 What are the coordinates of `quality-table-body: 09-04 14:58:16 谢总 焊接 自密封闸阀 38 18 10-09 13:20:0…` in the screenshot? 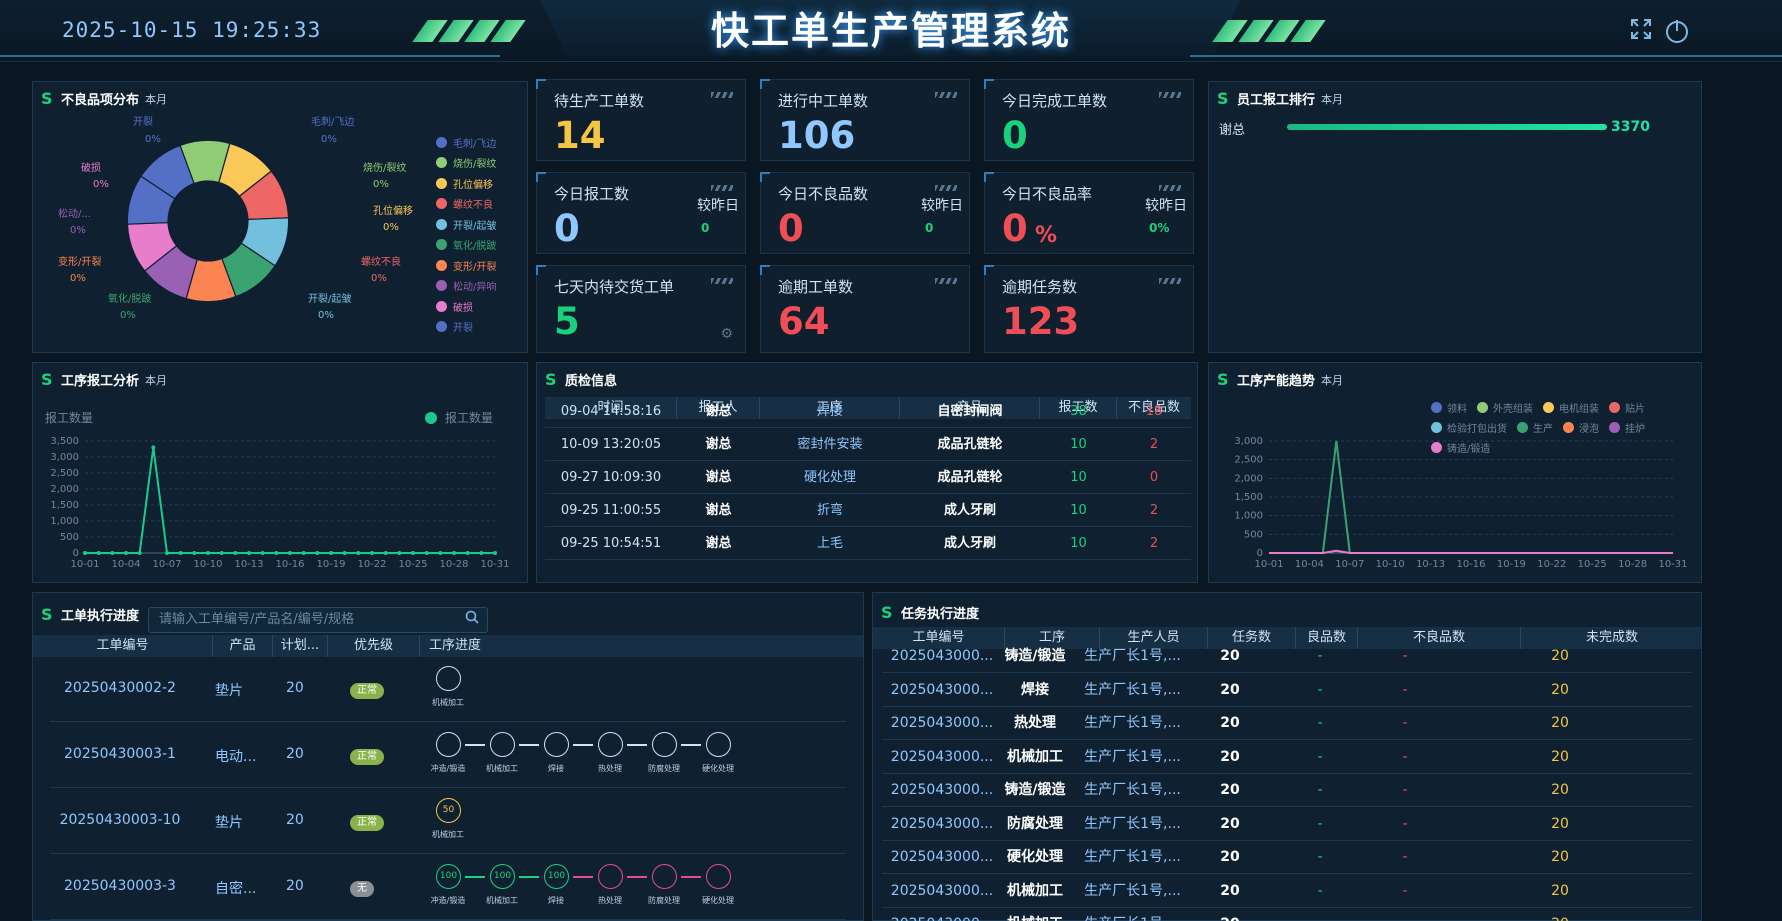 It's located at (868, 492).